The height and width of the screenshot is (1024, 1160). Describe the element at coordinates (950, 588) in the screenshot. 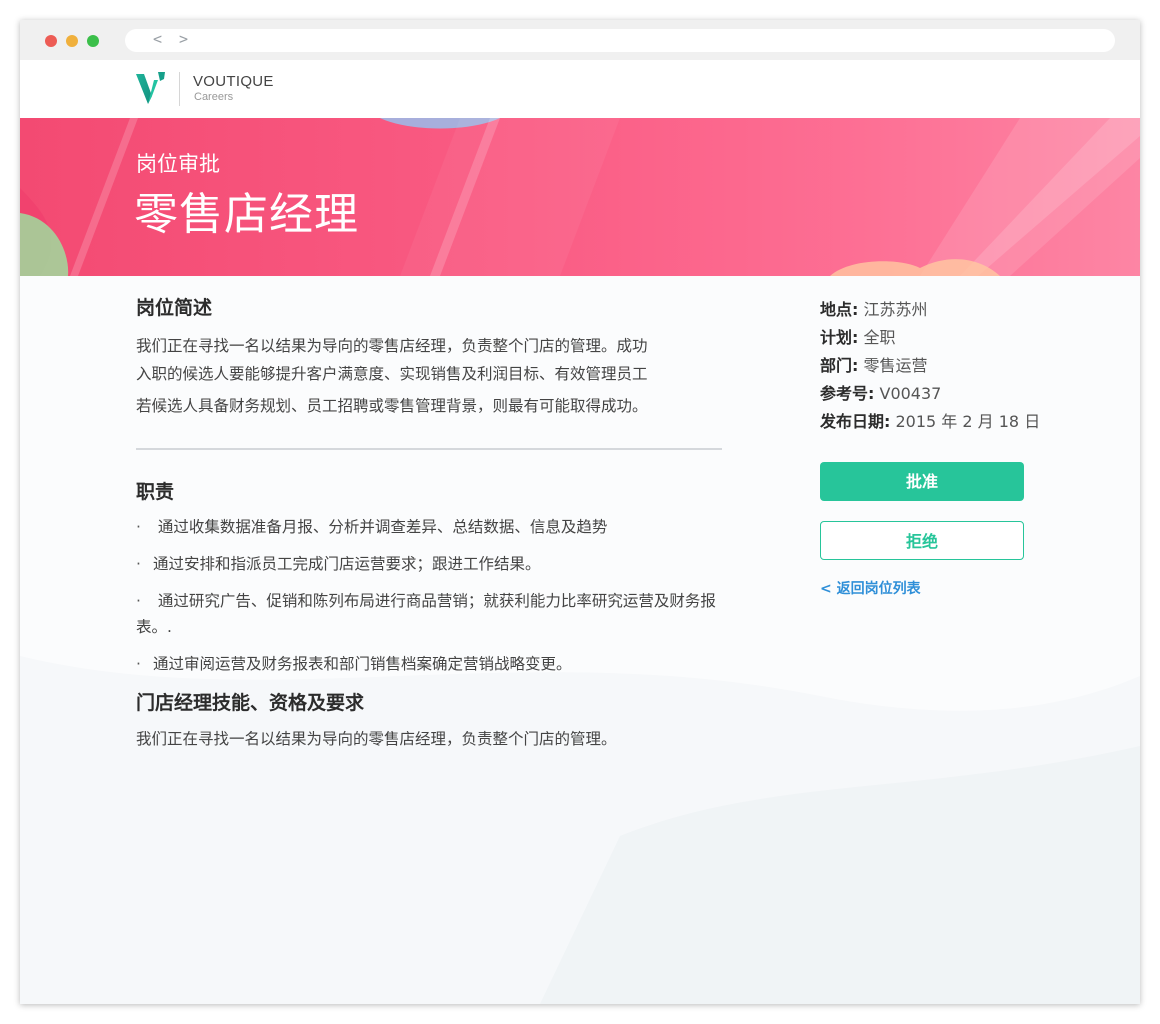

I see `back-to-jobs-link: < 返回岗位列表` at that location.